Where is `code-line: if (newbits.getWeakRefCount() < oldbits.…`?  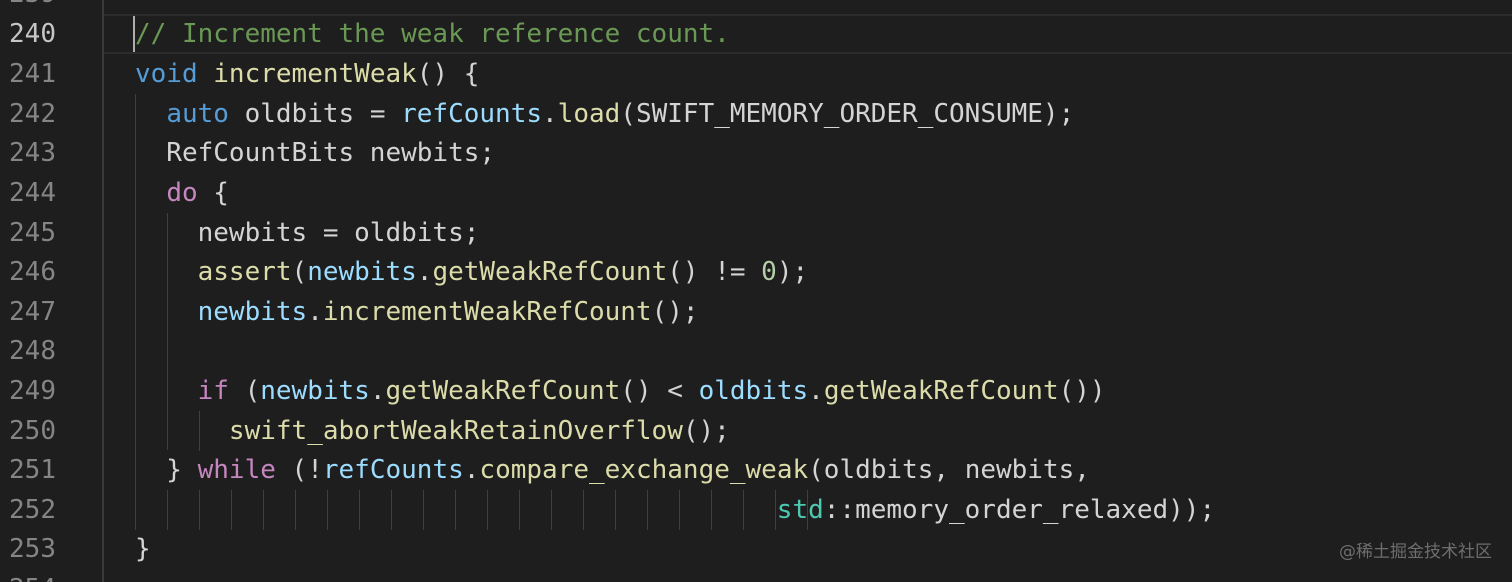
code-line: if (newbits.getWeakRefCount() < oldbits.… is located at coordinates (620, 391).